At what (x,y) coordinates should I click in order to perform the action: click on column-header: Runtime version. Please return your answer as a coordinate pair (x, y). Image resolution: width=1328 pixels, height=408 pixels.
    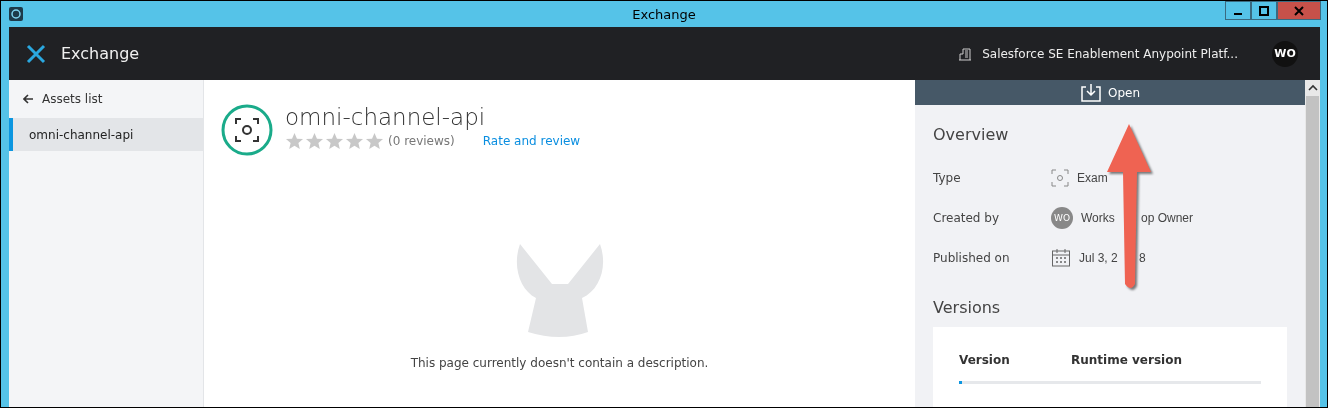
    Looking at the image, I should click on (1126, 360).